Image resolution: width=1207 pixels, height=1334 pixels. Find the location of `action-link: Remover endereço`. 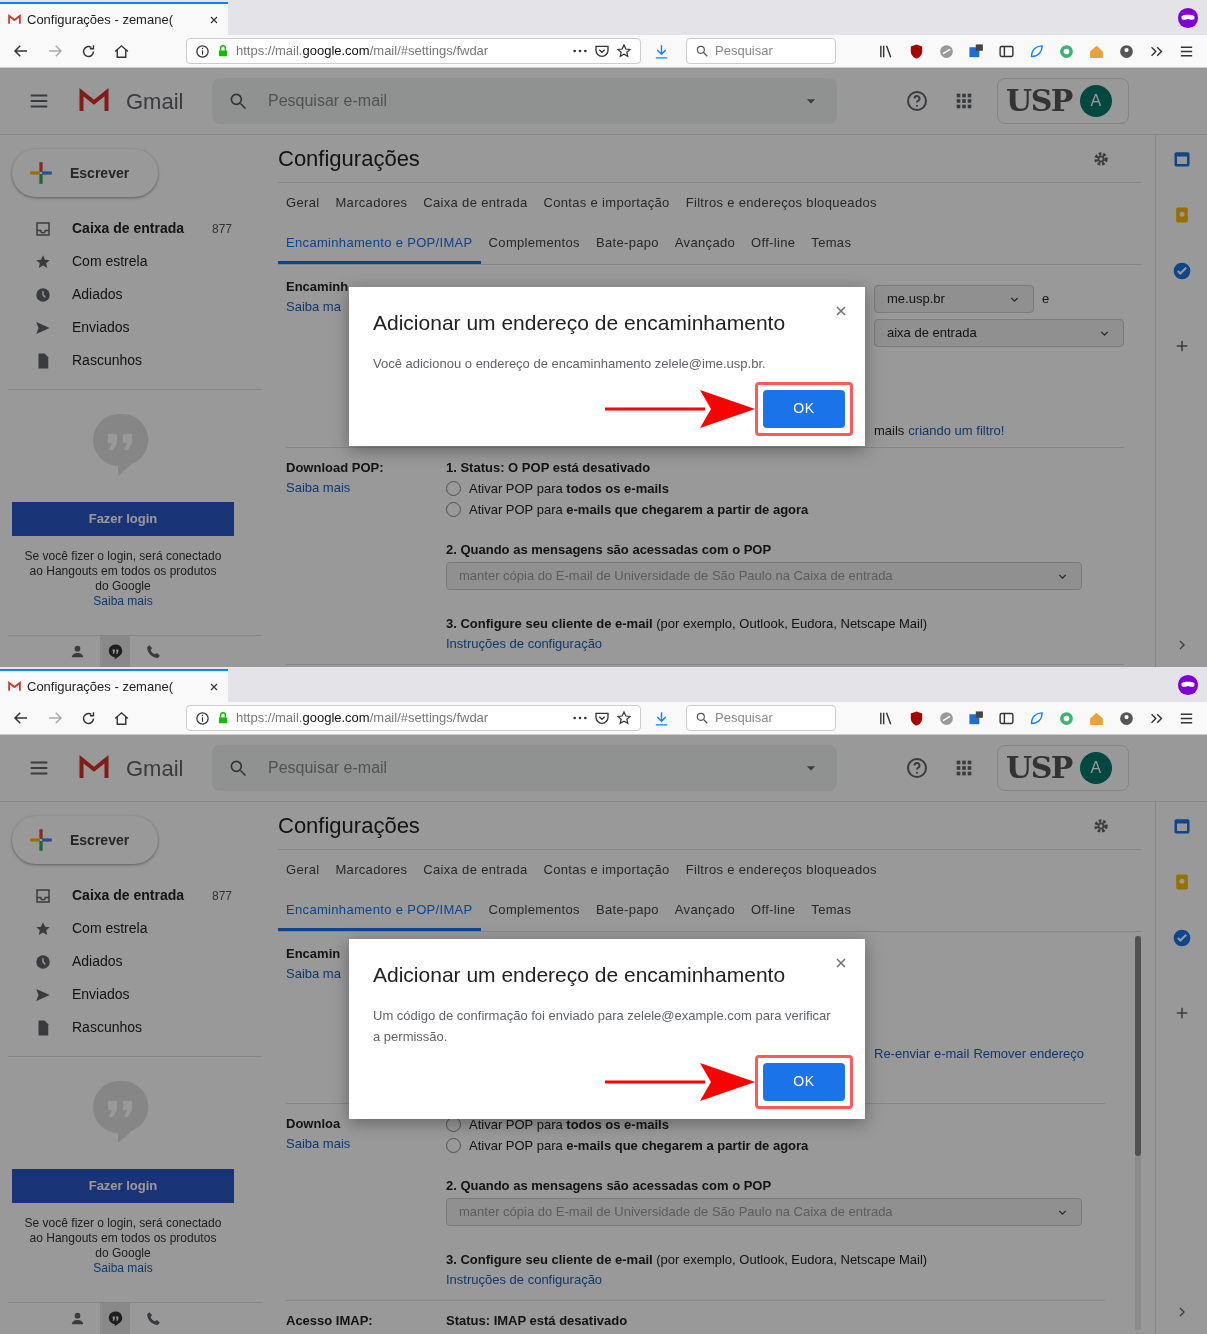

action-link: Remover endereço is located at coordinates (1028, 1054).